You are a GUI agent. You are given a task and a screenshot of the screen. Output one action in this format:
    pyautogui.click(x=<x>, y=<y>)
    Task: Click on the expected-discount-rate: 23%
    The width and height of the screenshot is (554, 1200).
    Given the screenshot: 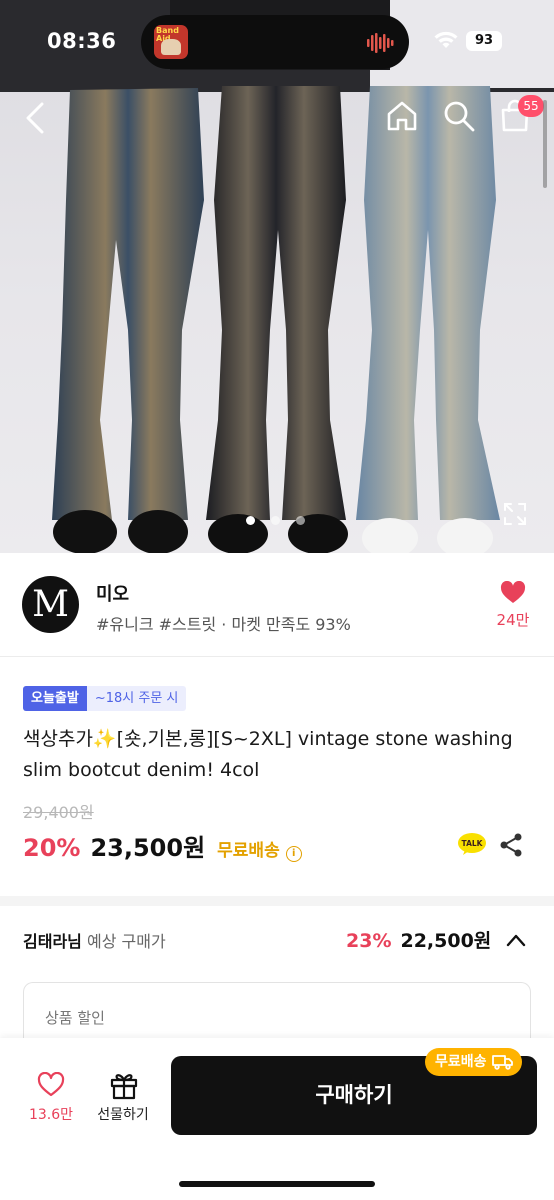 What is the action you would take?
    pyautogui.click(x=369, y=941)
    